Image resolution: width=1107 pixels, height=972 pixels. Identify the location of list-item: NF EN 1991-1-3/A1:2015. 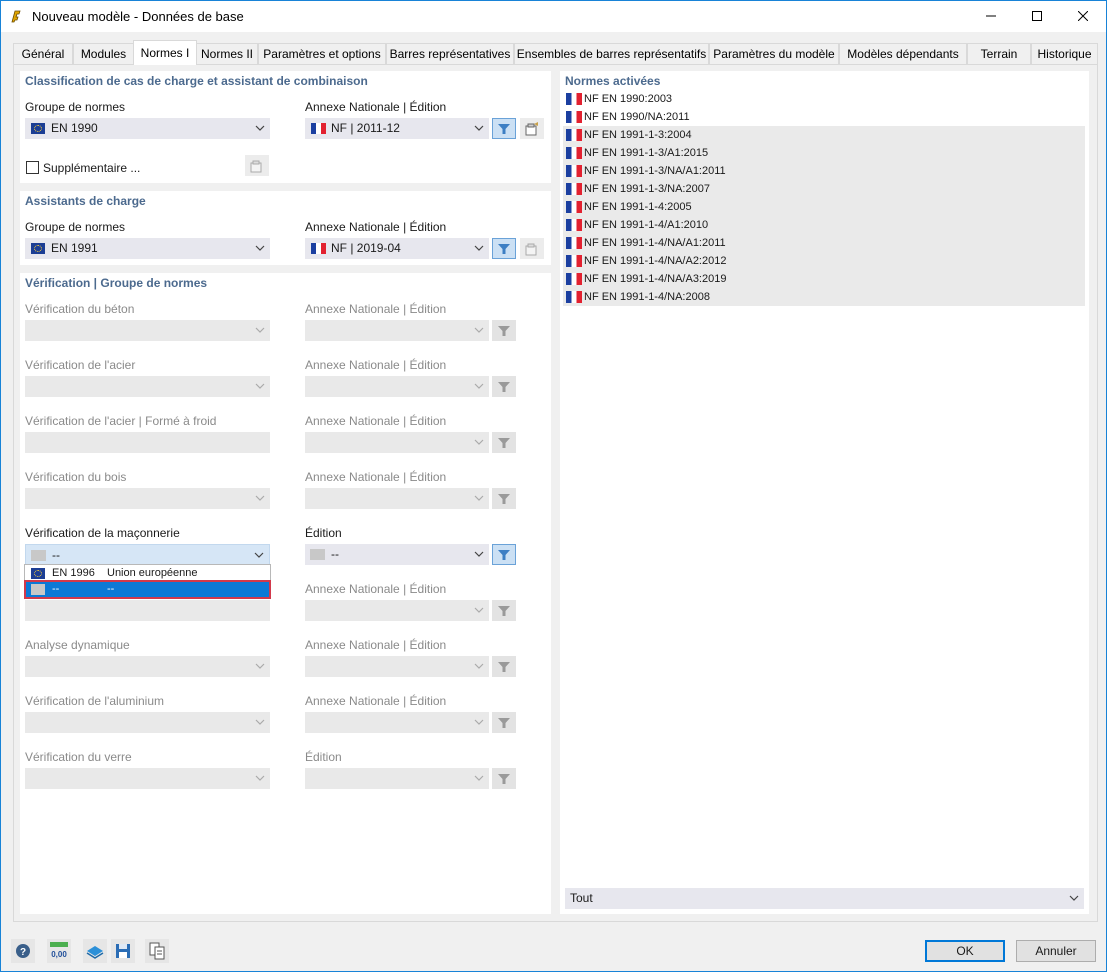
(824, 153).